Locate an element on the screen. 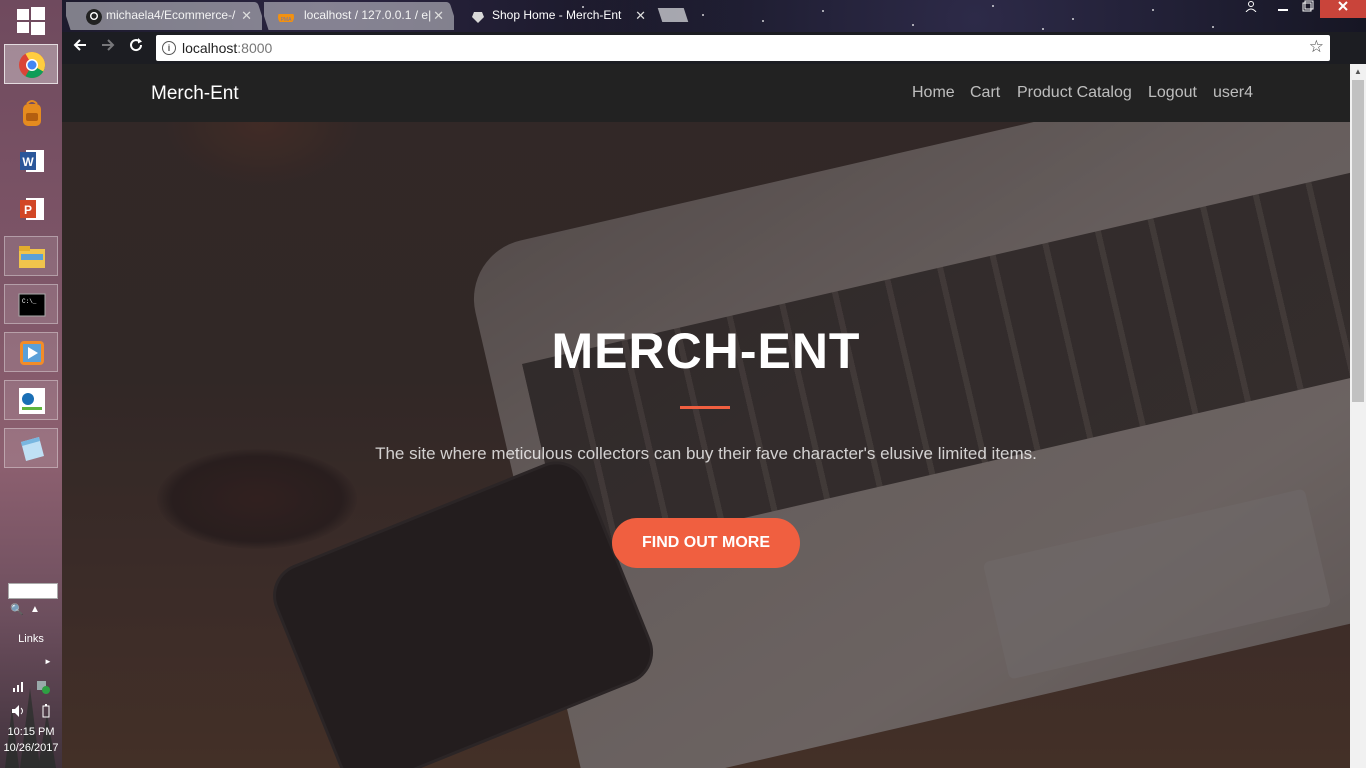 This screenshot has width=1366, height=768. file-explorer-icon is located at coordinates (32, 257).